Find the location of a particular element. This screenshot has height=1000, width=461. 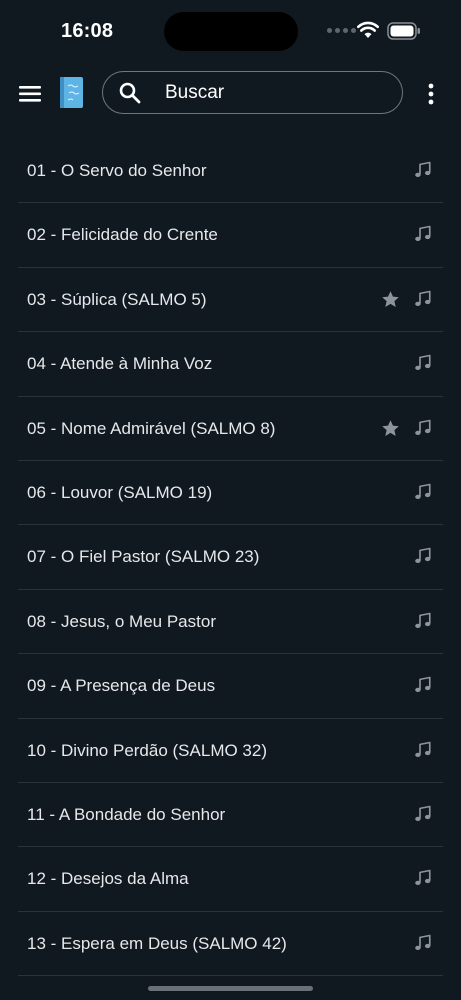

song-title: 02 - Felicidade do Crente is located at coordinates (122, 235).